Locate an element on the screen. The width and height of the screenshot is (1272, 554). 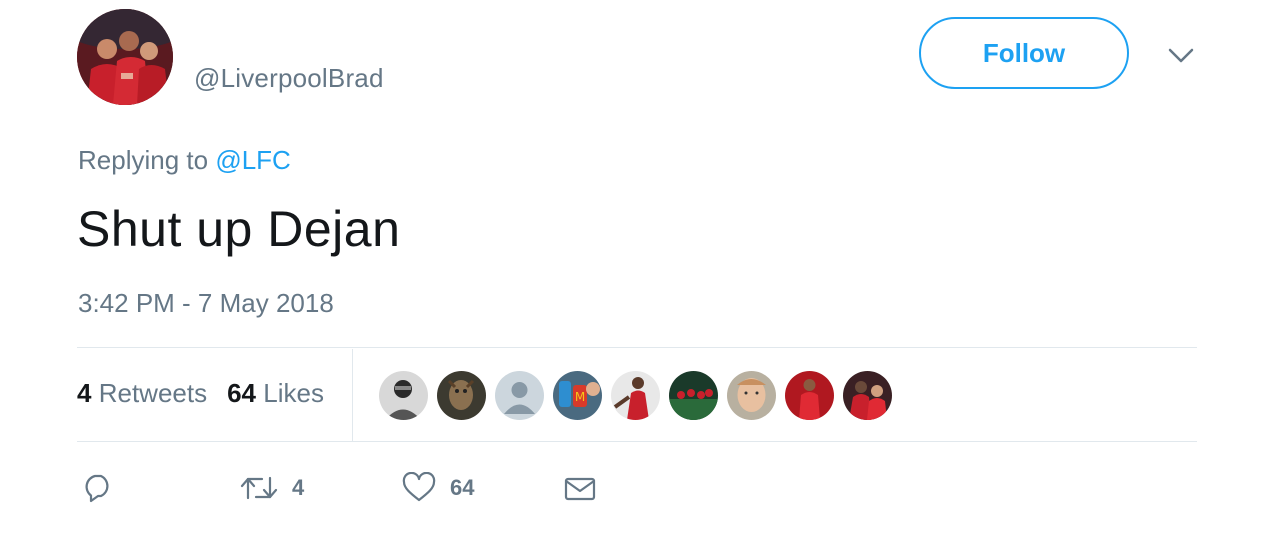
likes-stat: 64 Likes is located at coordinates (275, 393).